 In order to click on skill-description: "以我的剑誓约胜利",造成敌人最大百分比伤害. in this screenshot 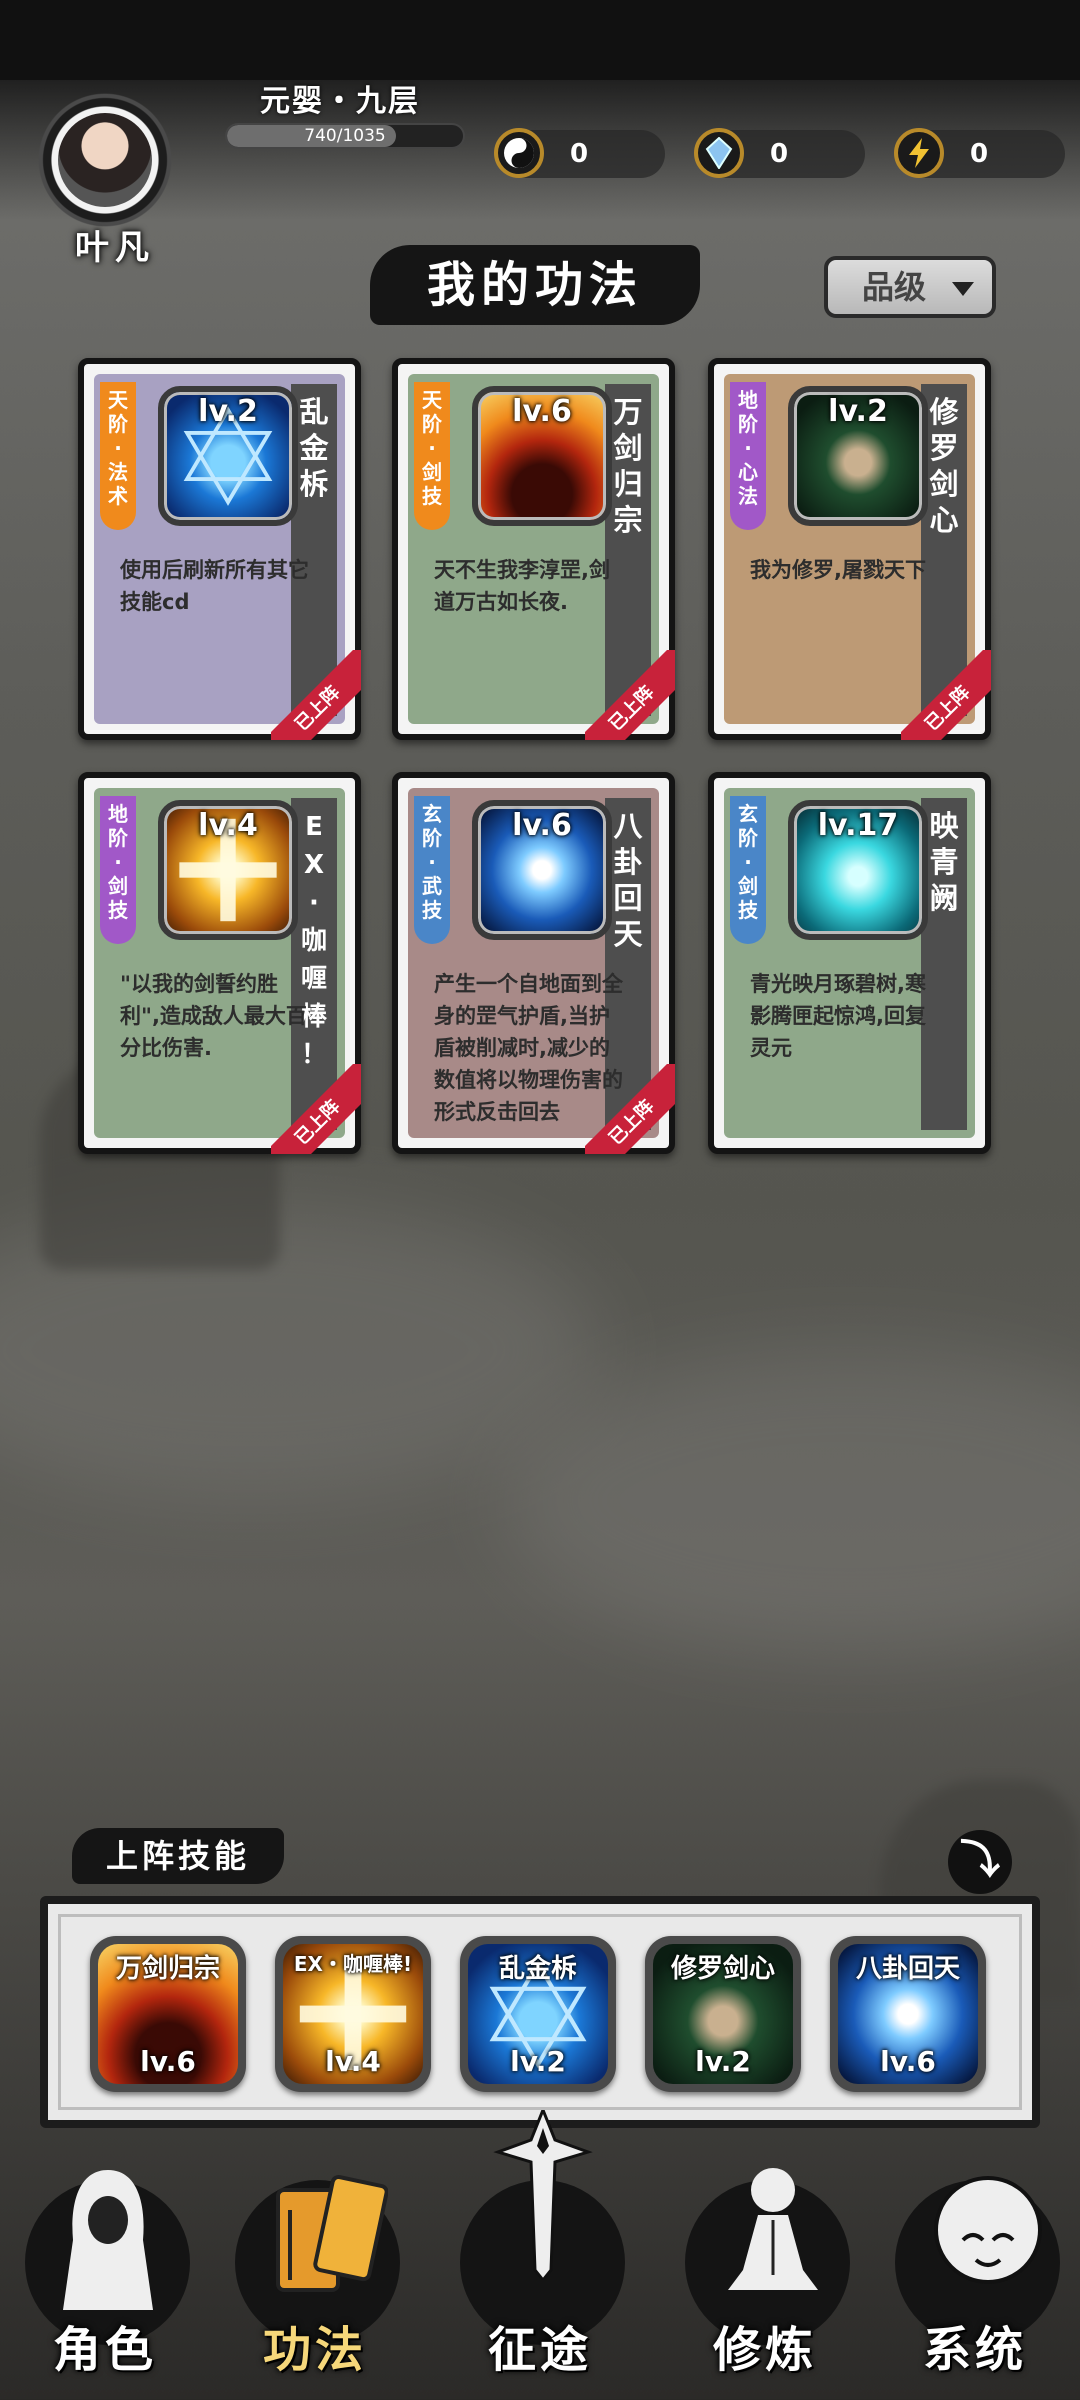, I will do `click(213, 1016)`.